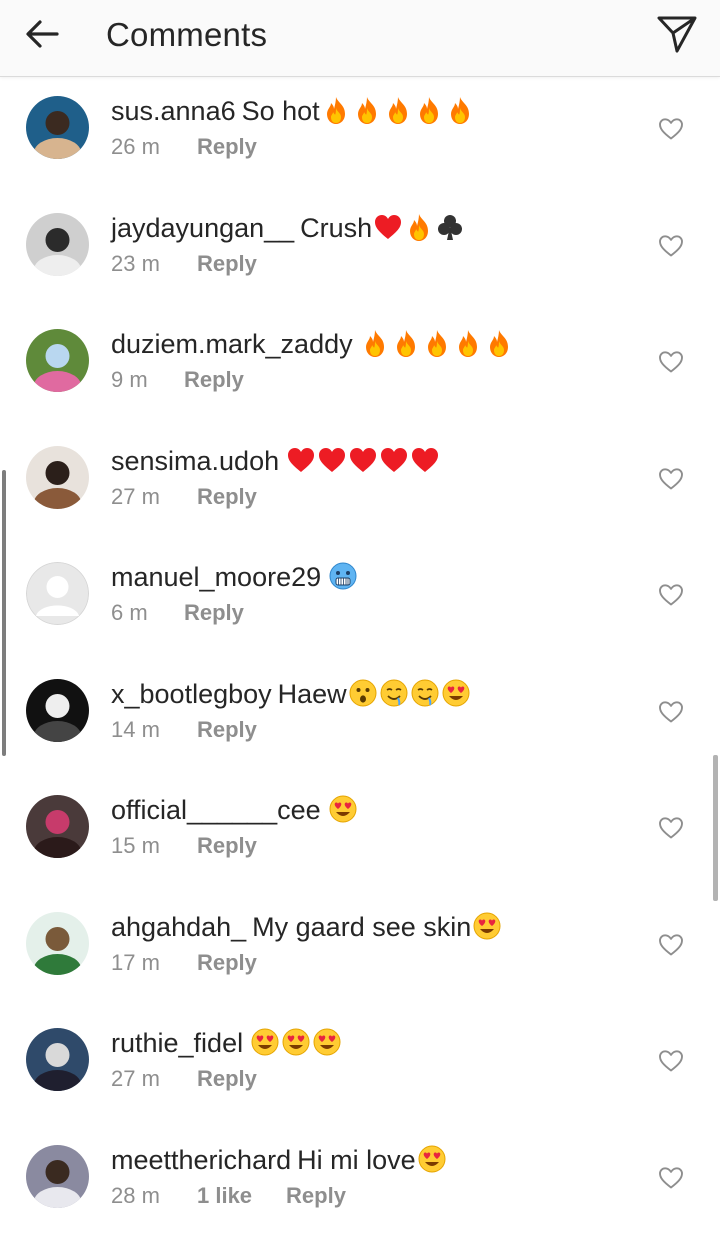 The width and height of the screenshot is (720, 1242). I want to click on comment-timestamp: 6 m, so click(147, 613).